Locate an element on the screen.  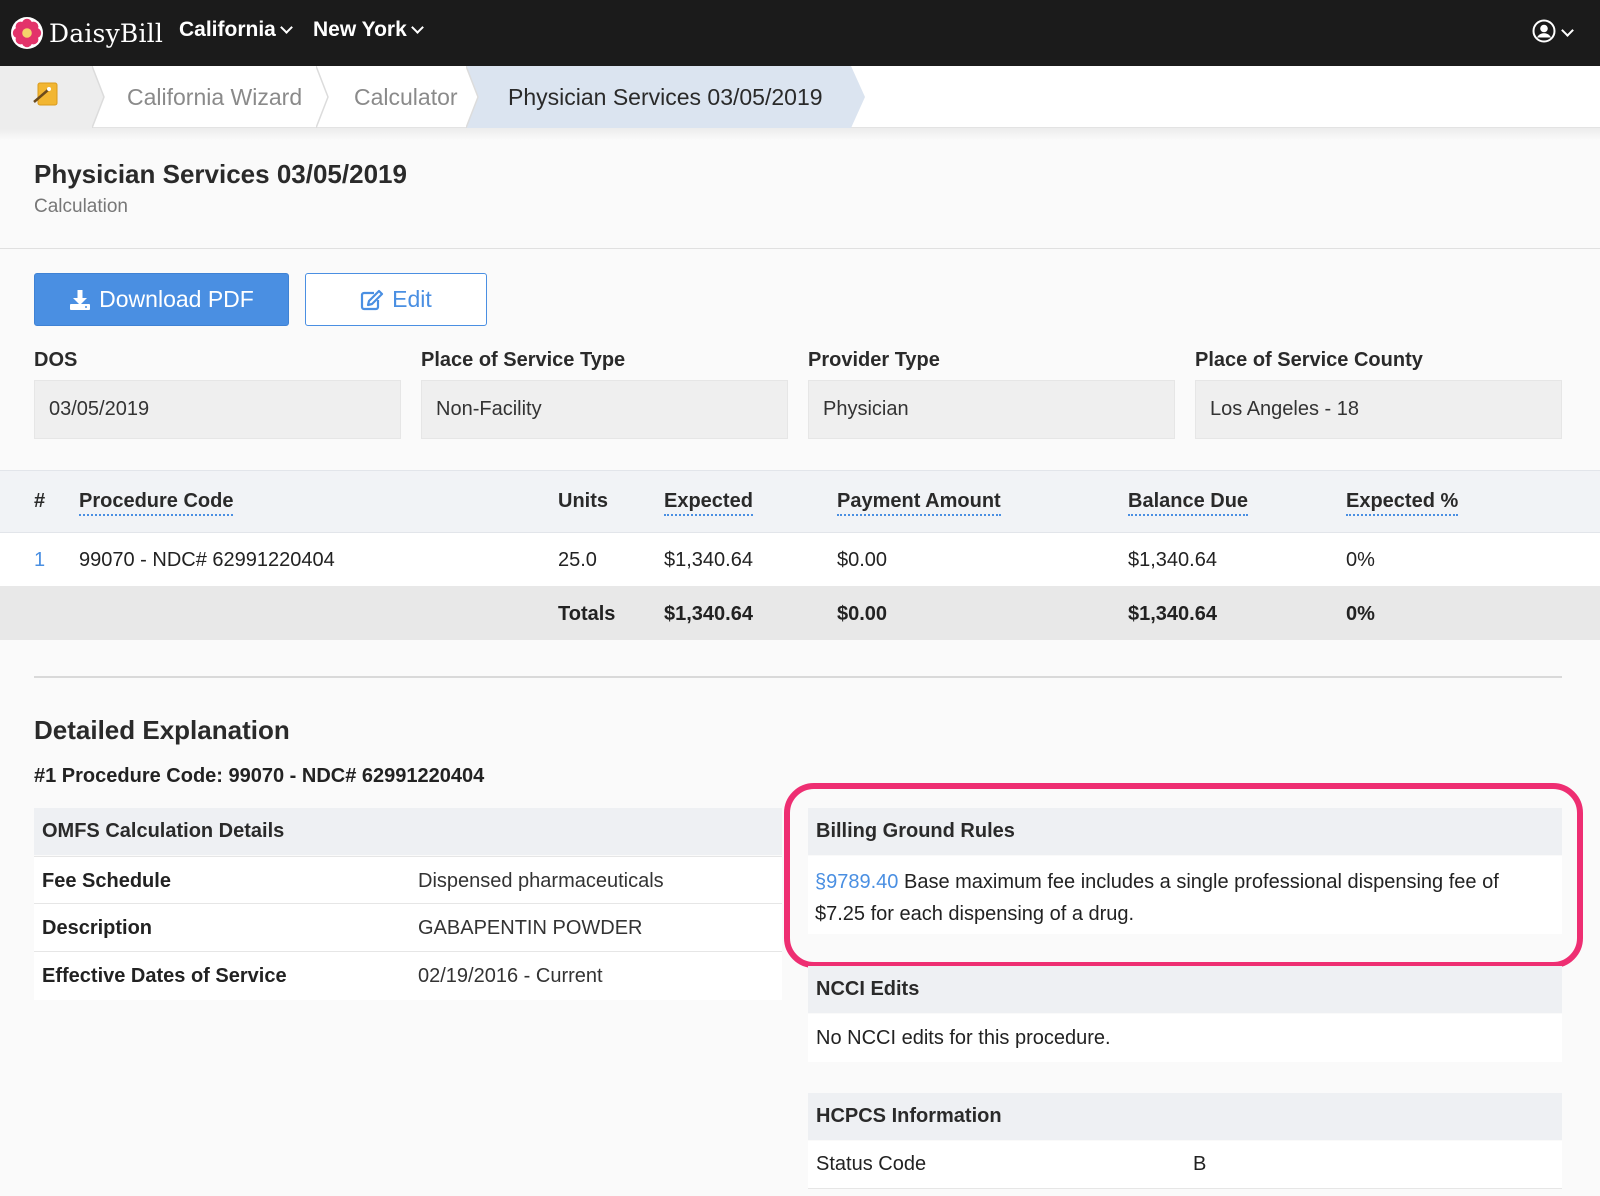
provider-type-label: Provider Type is located at coordinates (874, 360).